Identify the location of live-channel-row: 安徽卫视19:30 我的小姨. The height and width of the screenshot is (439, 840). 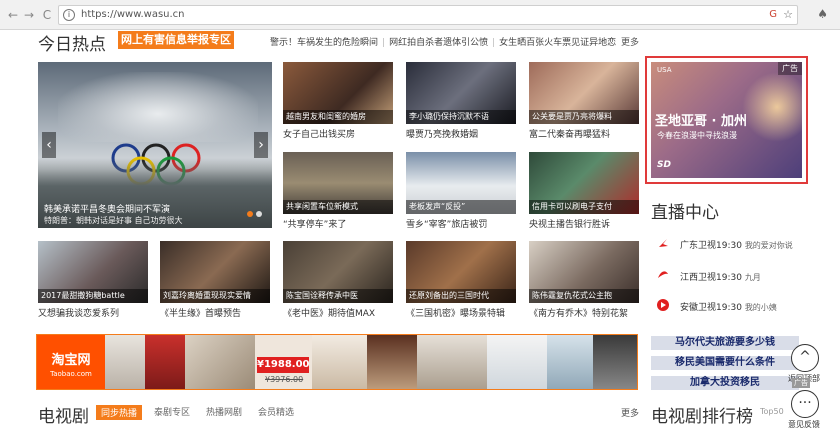
(731, 307).